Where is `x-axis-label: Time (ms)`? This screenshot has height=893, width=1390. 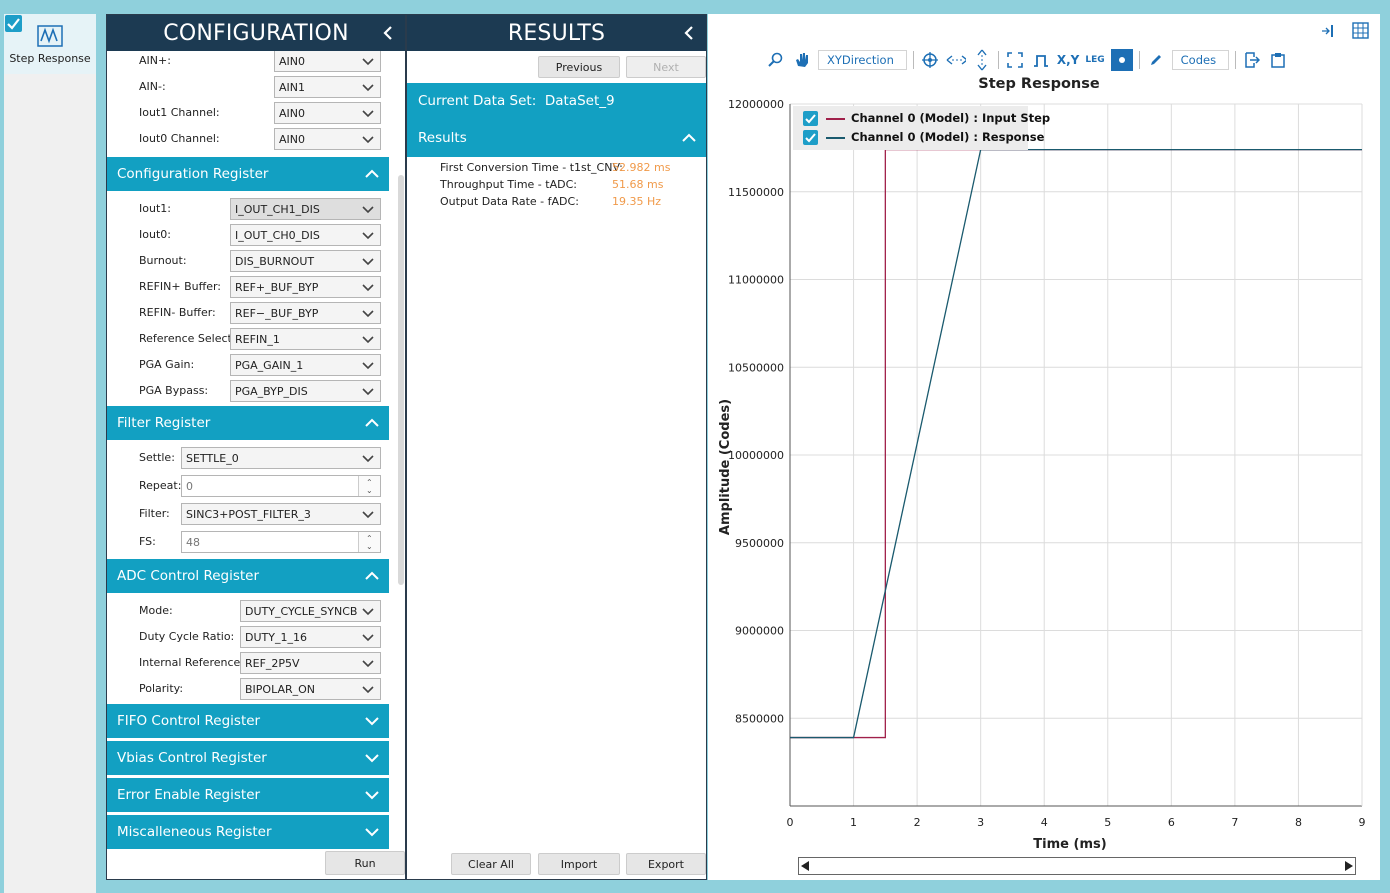 x-axis-label: Time (ms) is located at coordinates (1069, 844).